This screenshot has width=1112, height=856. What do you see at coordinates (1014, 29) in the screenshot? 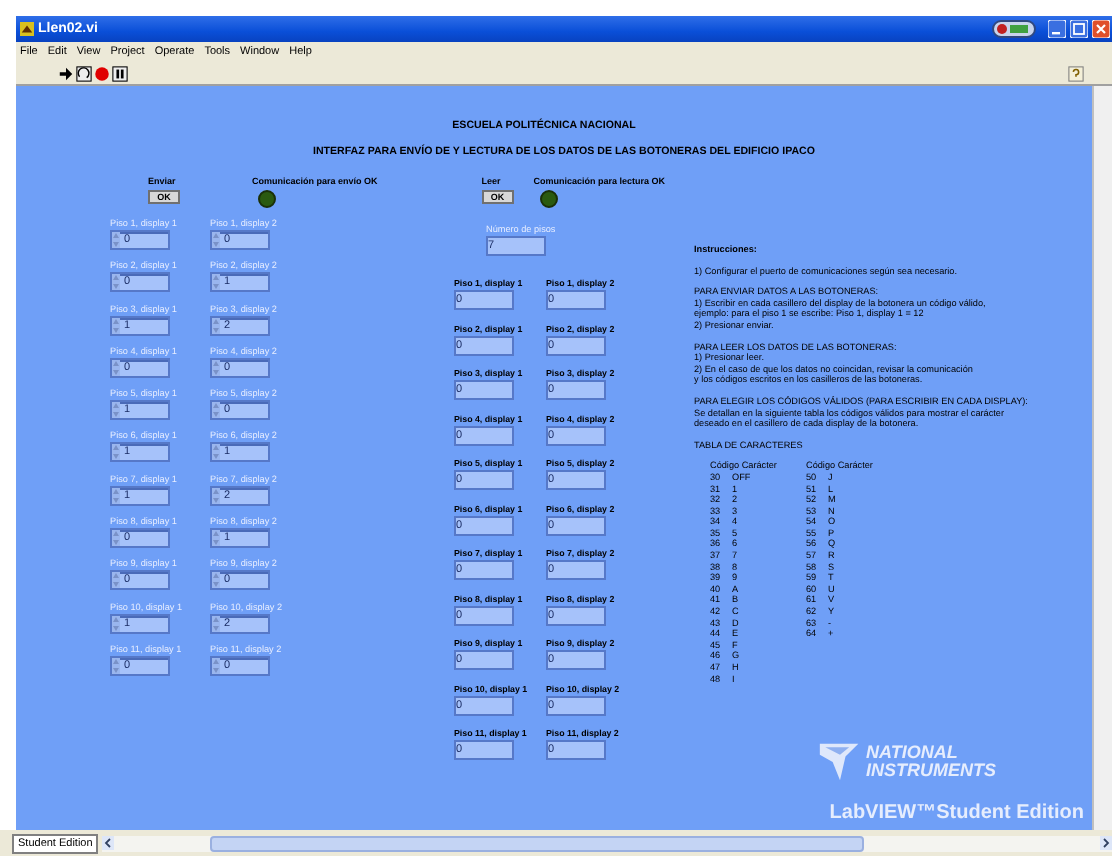
I see `status-pill-icon` at bounding box center [1014, 29].